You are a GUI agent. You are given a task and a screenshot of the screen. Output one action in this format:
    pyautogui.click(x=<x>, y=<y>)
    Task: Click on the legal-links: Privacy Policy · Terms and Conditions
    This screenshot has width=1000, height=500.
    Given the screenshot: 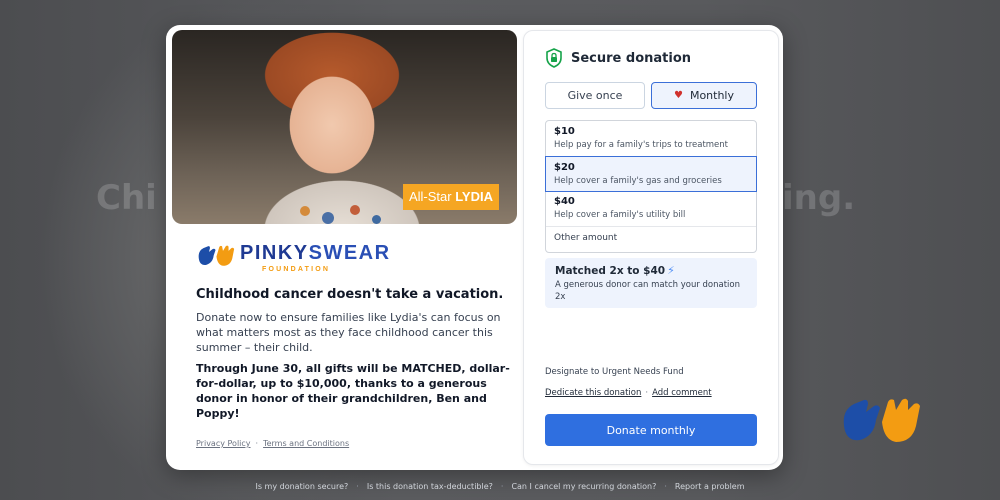 What is the action you would take?
    pyautogui.click(x=272, y=443)
    